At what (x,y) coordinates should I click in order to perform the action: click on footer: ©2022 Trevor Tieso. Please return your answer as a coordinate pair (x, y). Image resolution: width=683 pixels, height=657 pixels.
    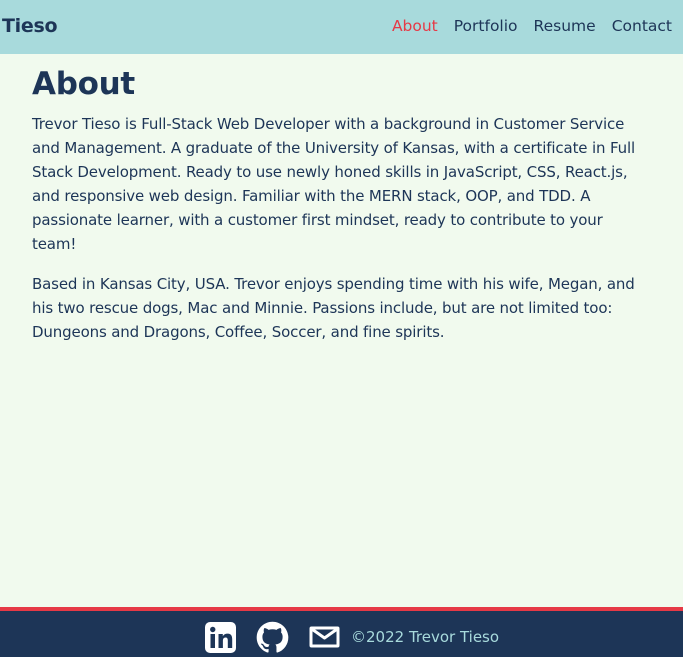
    Looking at the image, I should click on (341, 632).